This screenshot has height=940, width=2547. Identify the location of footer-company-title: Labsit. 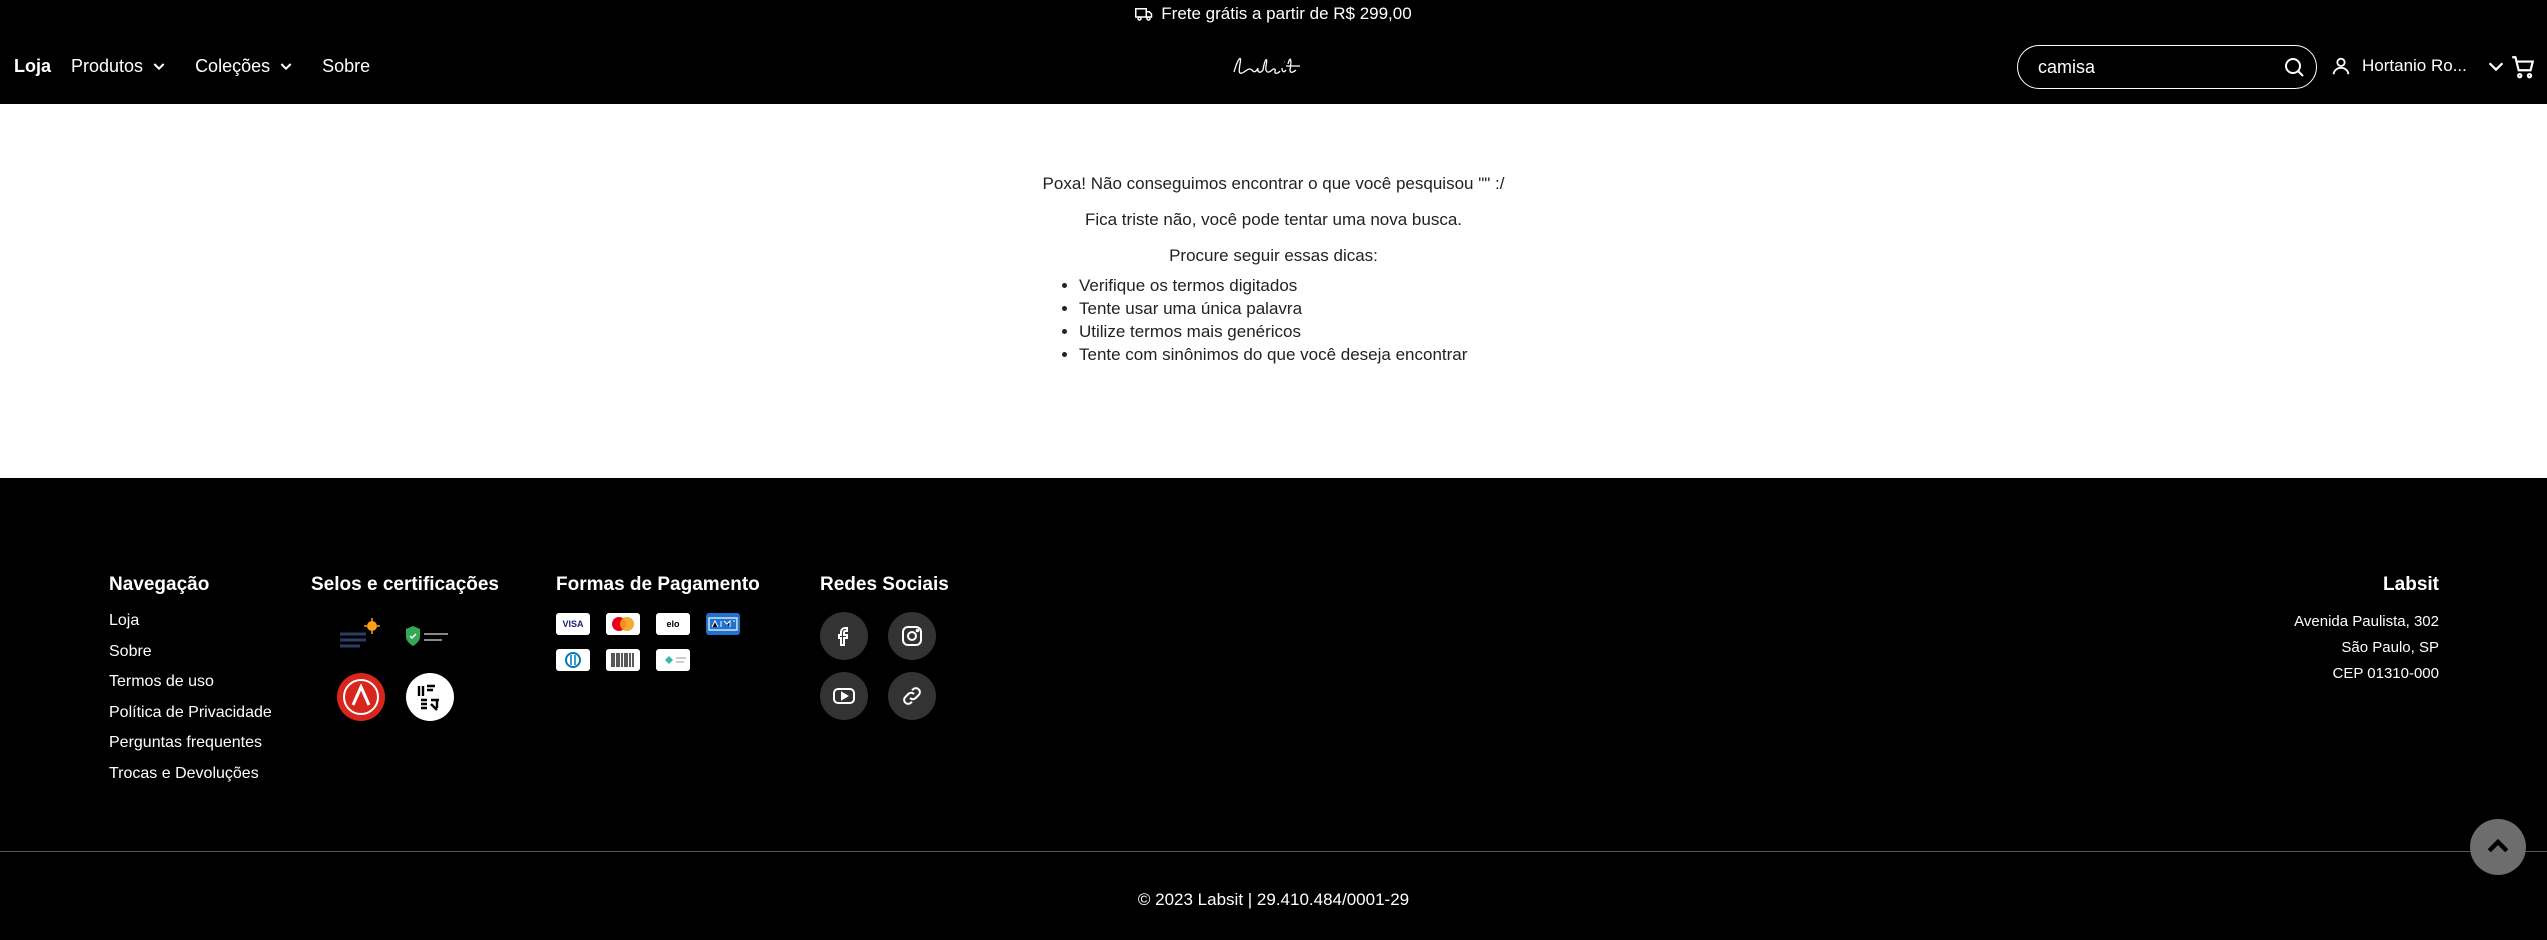
(2411, 584).